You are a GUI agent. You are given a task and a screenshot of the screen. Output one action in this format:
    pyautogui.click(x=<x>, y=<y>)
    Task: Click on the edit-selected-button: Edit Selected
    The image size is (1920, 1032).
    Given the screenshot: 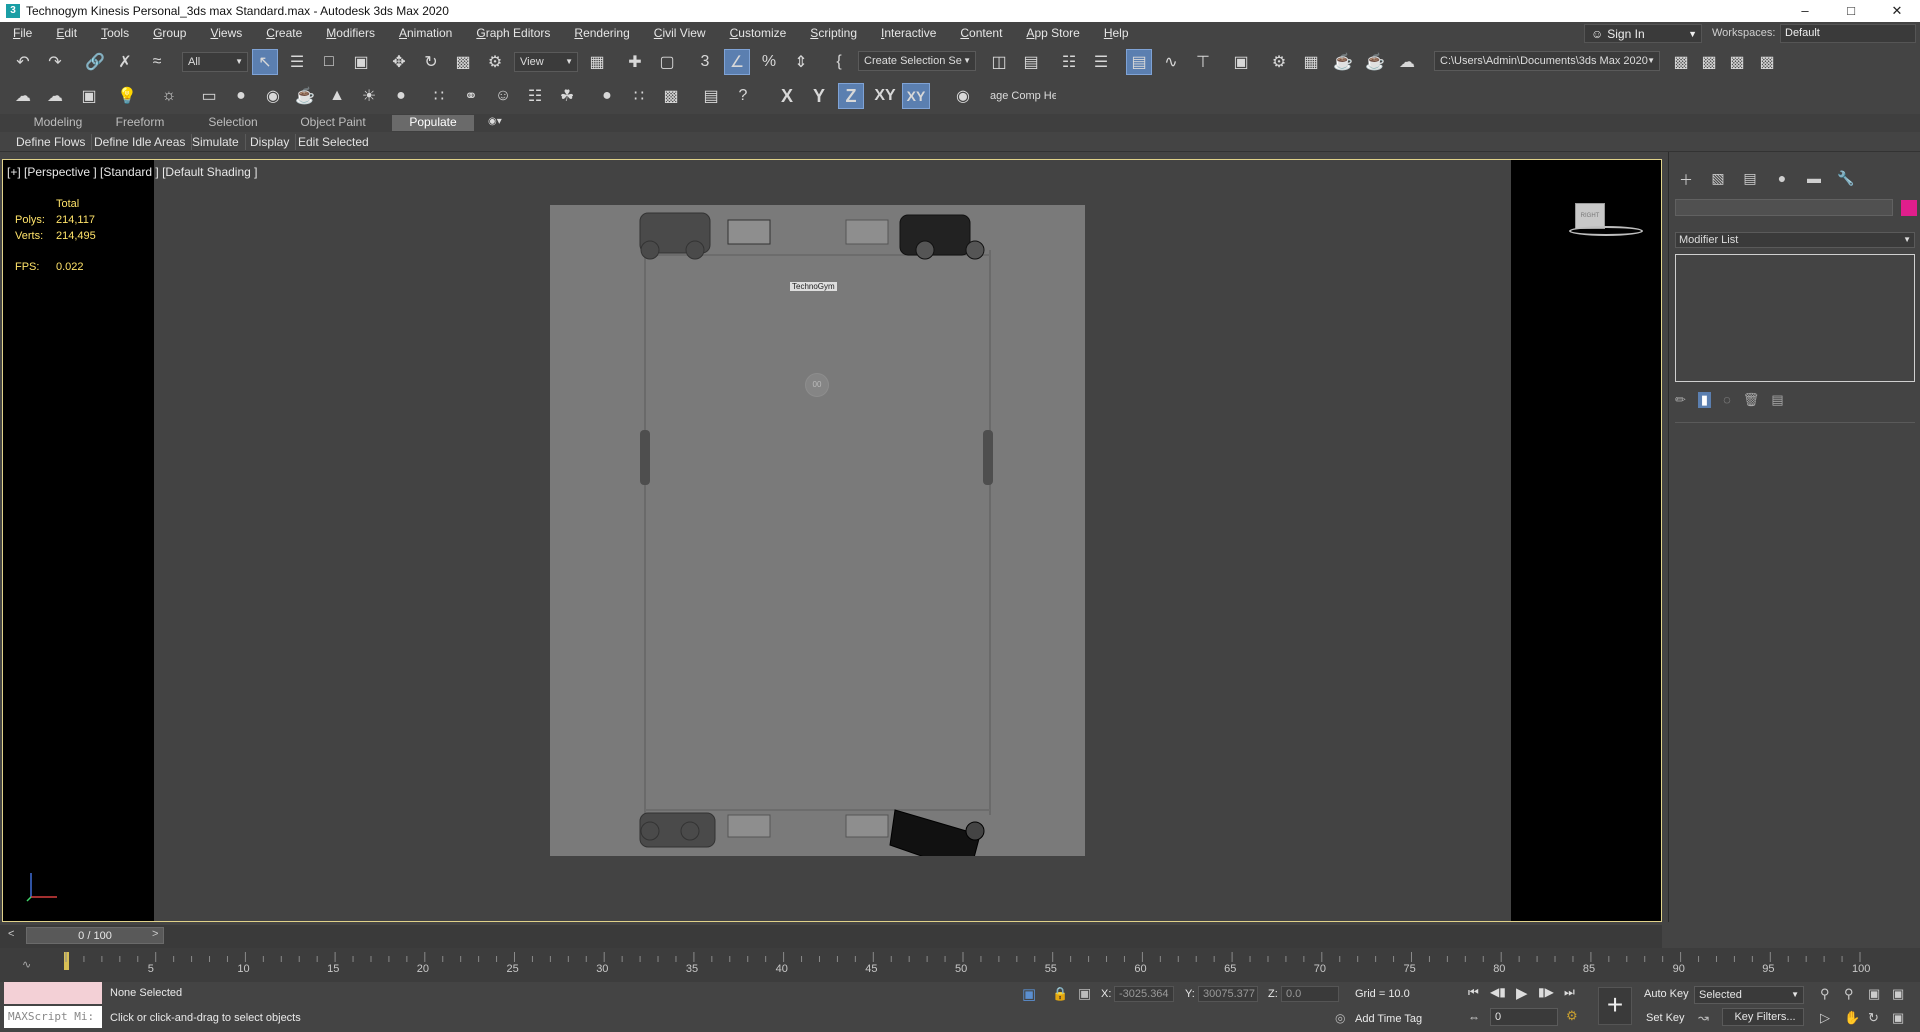 What is the action you would take?
    pyautogui.click(x=333, y=142)
    